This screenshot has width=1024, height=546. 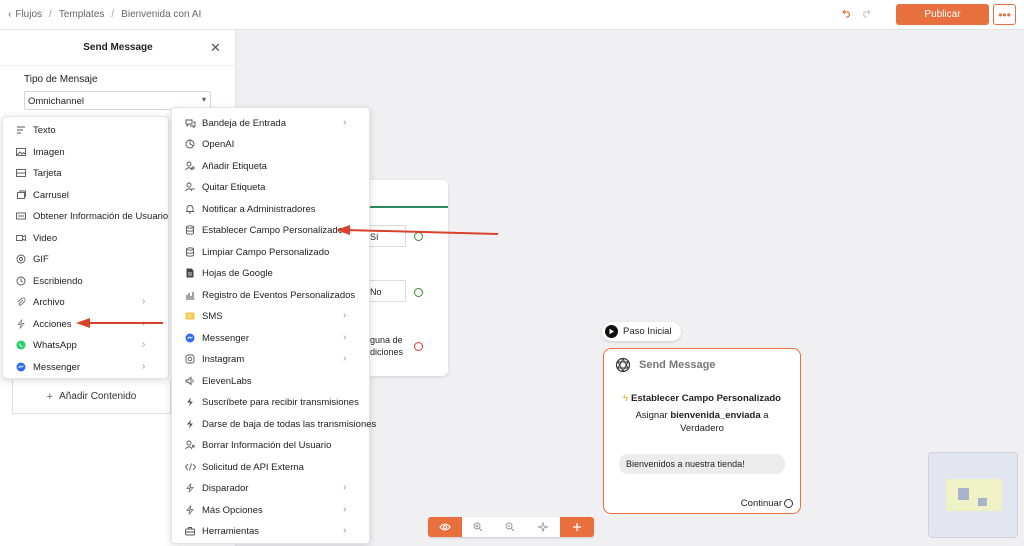 I want to click on action-item-anadir-etiqueta: Añadir Etiqueta, so click(x=270, y=166).